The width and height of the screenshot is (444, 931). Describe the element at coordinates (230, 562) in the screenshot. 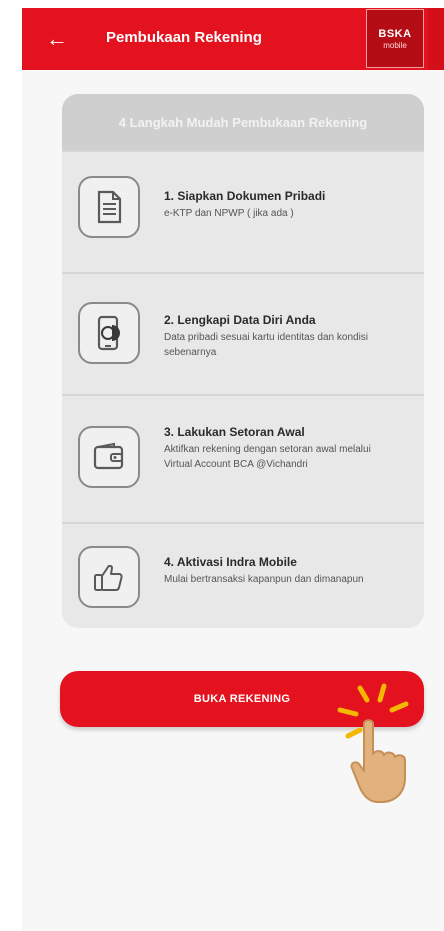

I see `step-title: 4. Aktivasi Indra Mobile` at that location.